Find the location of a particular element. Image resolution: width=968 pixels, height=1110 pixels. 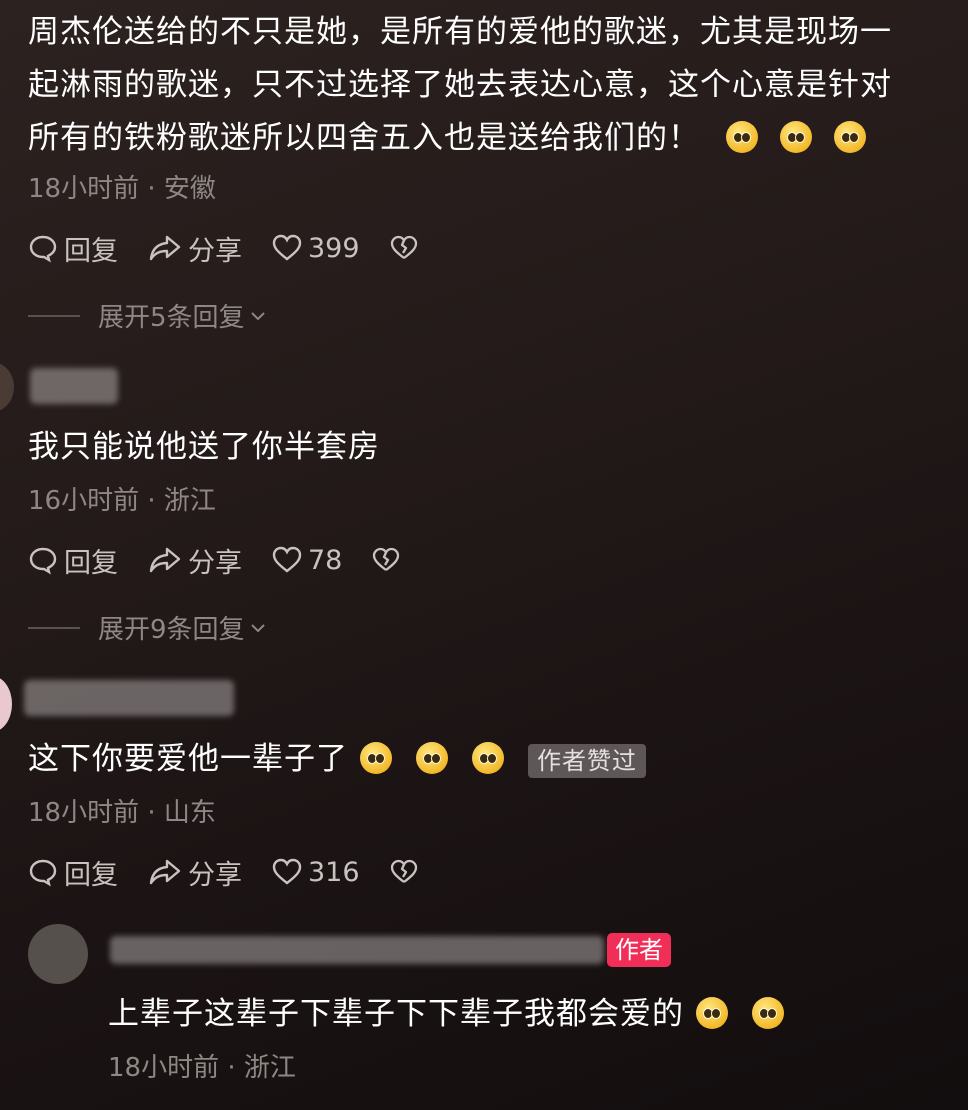

expand-replies-label: 展开9条回复 is located at coordinates (171, 630).